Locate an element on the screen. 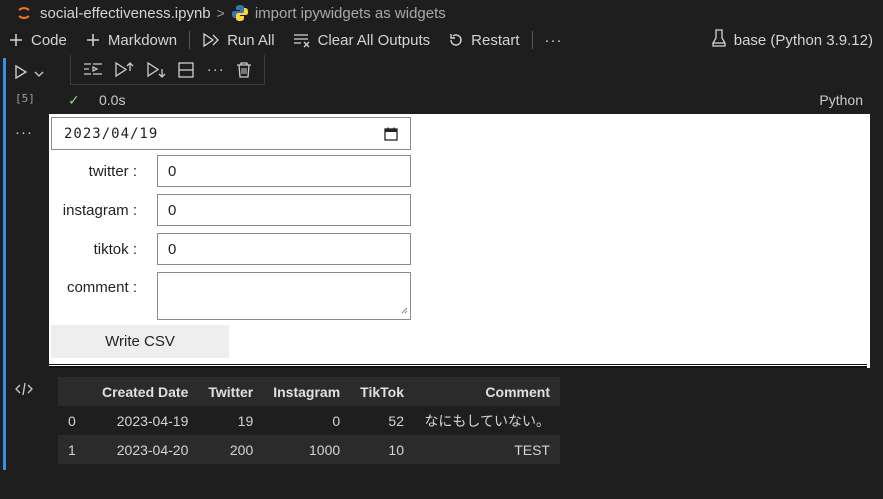 The width and height of the screenshot is (883, 499). more-actions-button: ··· is located at coordinates (554, 40).